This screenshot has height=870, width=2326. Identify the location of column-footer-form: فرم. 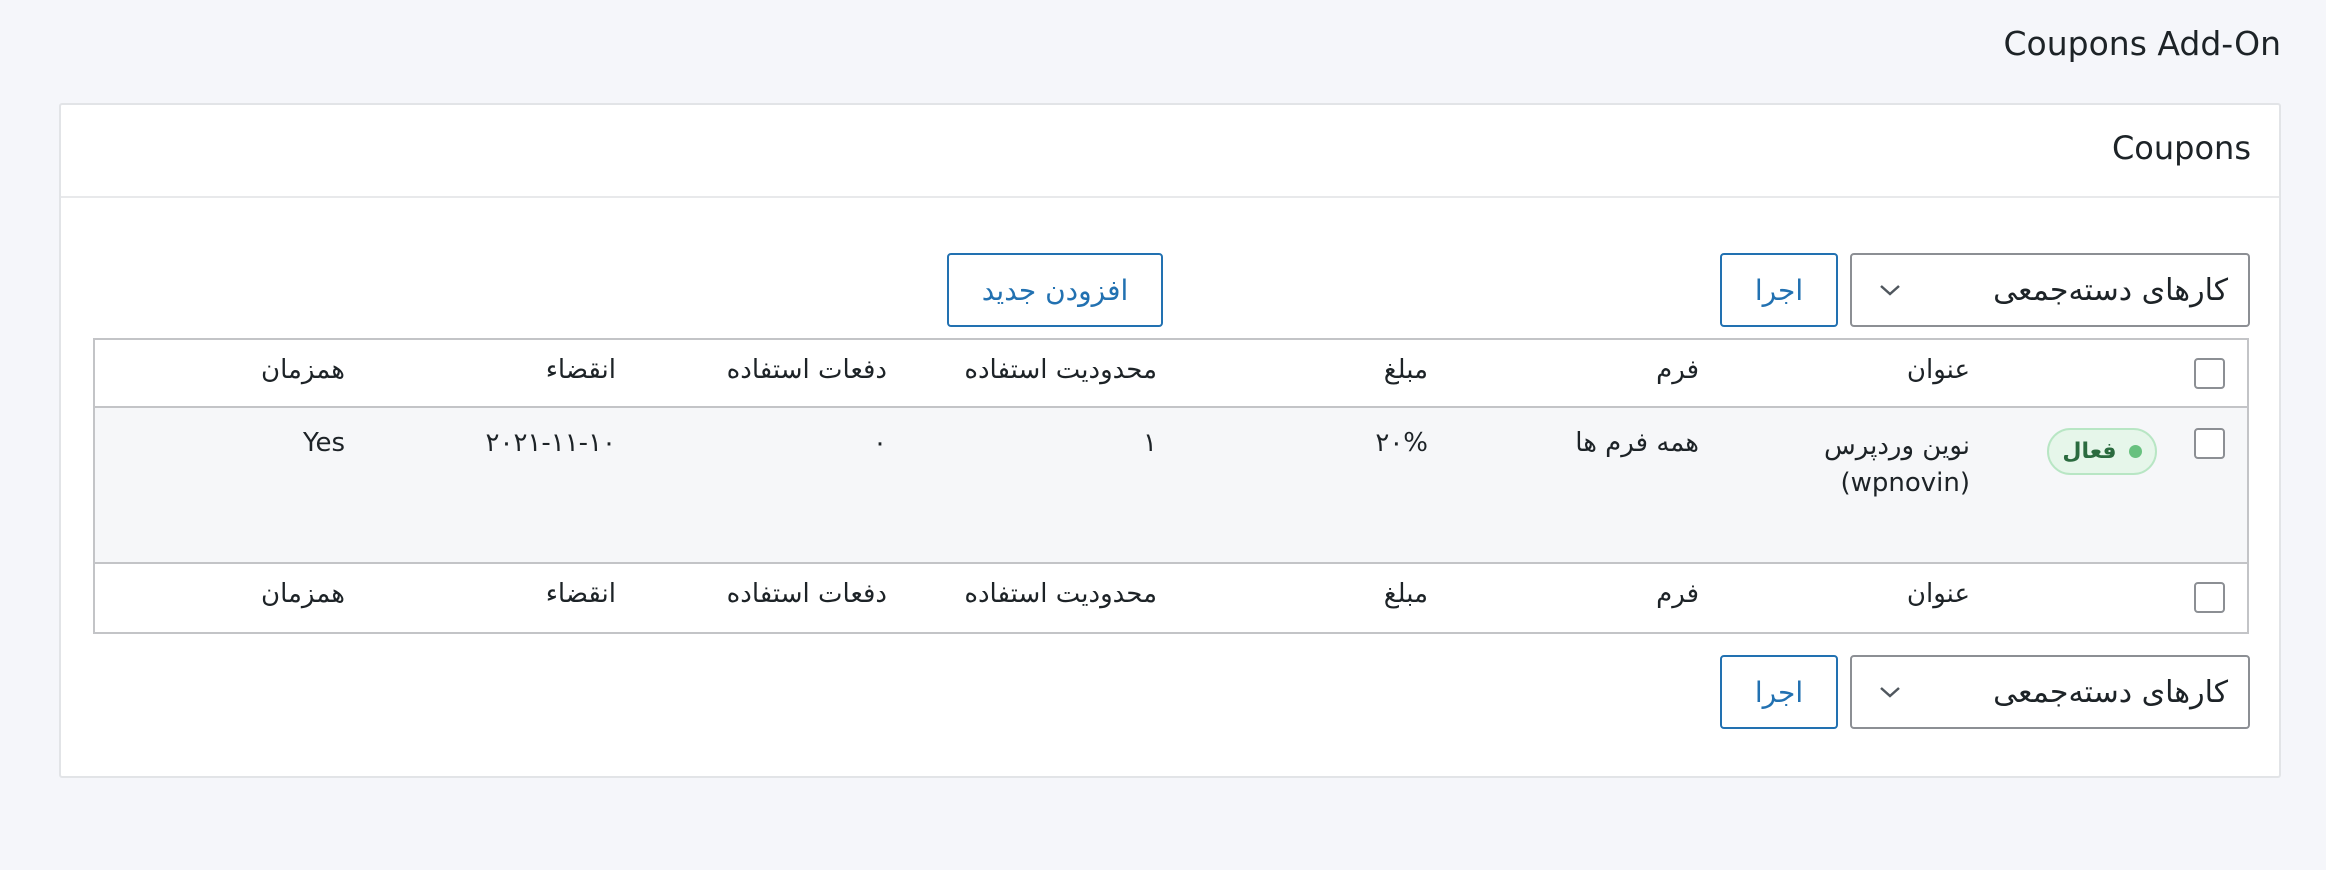
(1677, 594).